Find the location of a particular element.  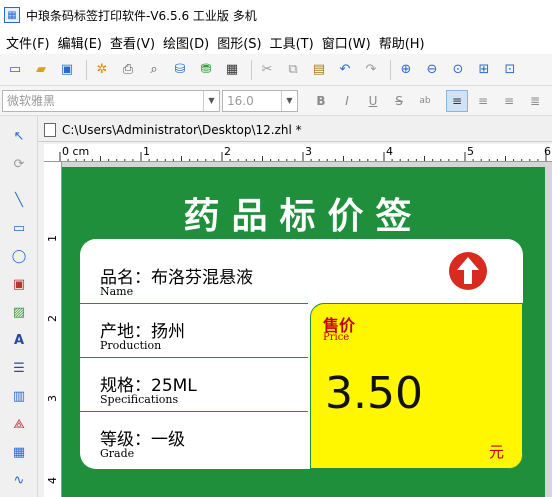

paste-icon: ▤ is located at coordinates (319, 70).